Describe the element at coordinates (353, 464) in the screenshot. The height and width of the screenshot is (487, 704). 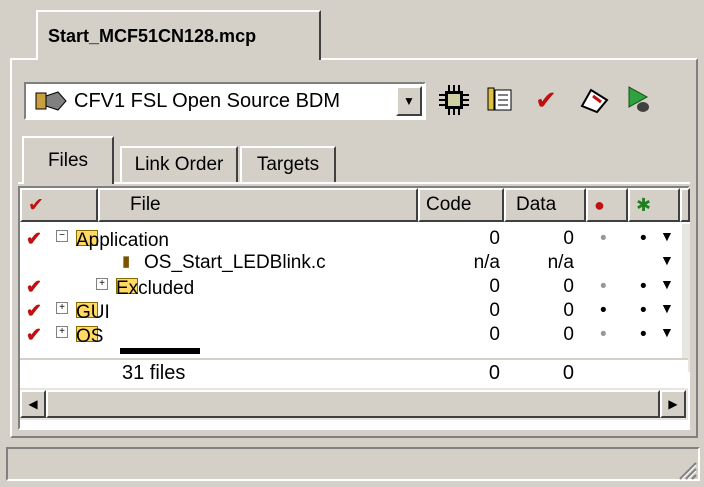
I see `status-bar` at that location.